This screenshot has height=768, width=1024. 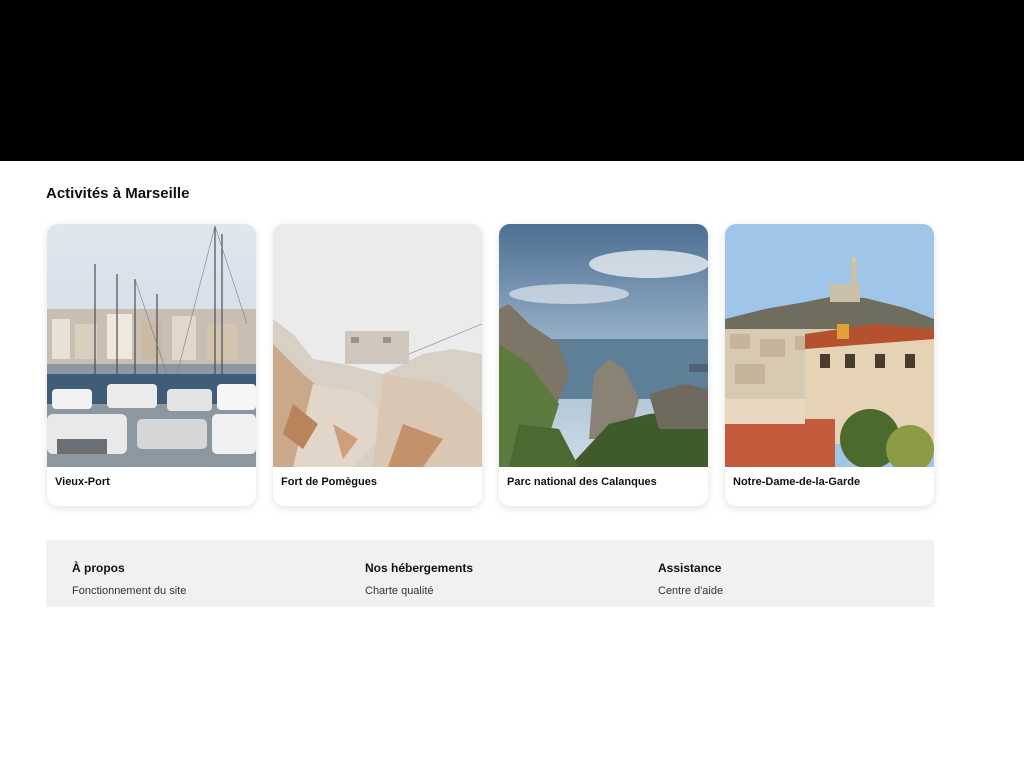 I want to click on footer-link-centre-aide: Centre d'aide, so click(x=690, y=591).